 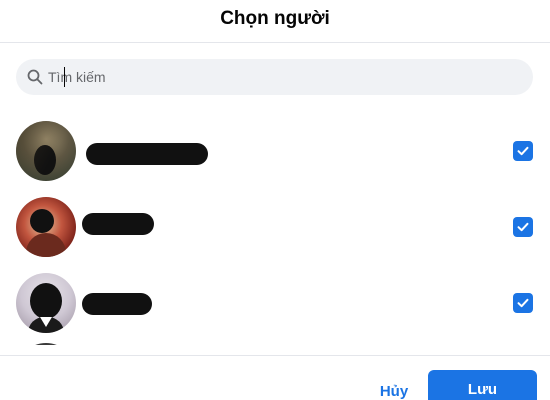 I want to click on text-caret, so click(x=64, y=77).